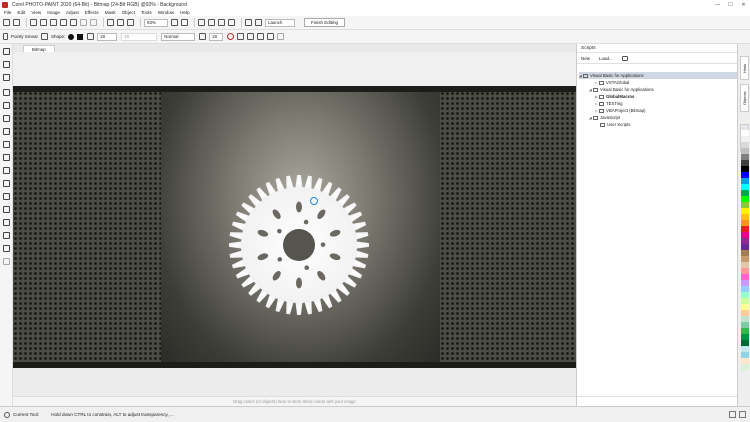 This screenshot has height=422, width=750. What do you see at coordinates (6, 64) in the screenshot?
I see `mask-transform-tool-icon` at bounding box center [6, 64].